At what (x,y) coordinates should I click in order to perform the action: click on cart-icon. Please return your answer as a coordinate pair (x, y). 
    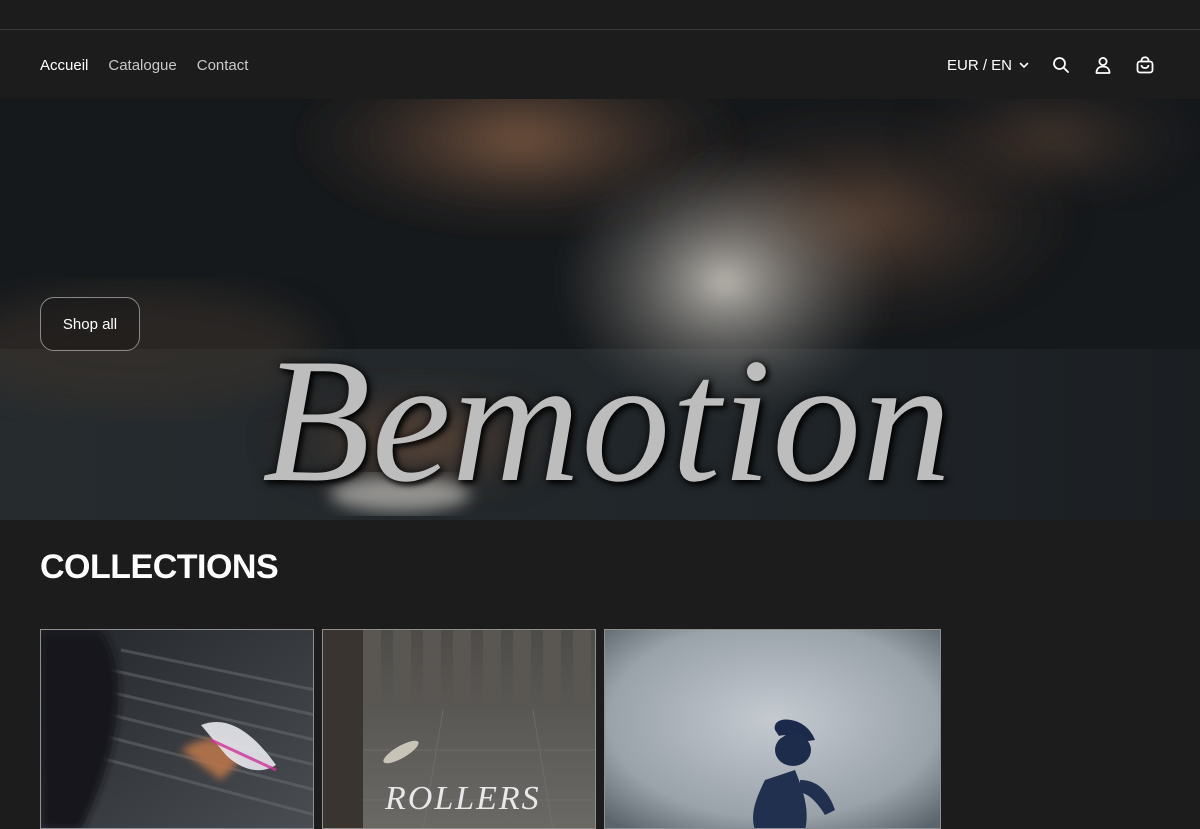
    Looking at the image, I should click on (1145, 65).